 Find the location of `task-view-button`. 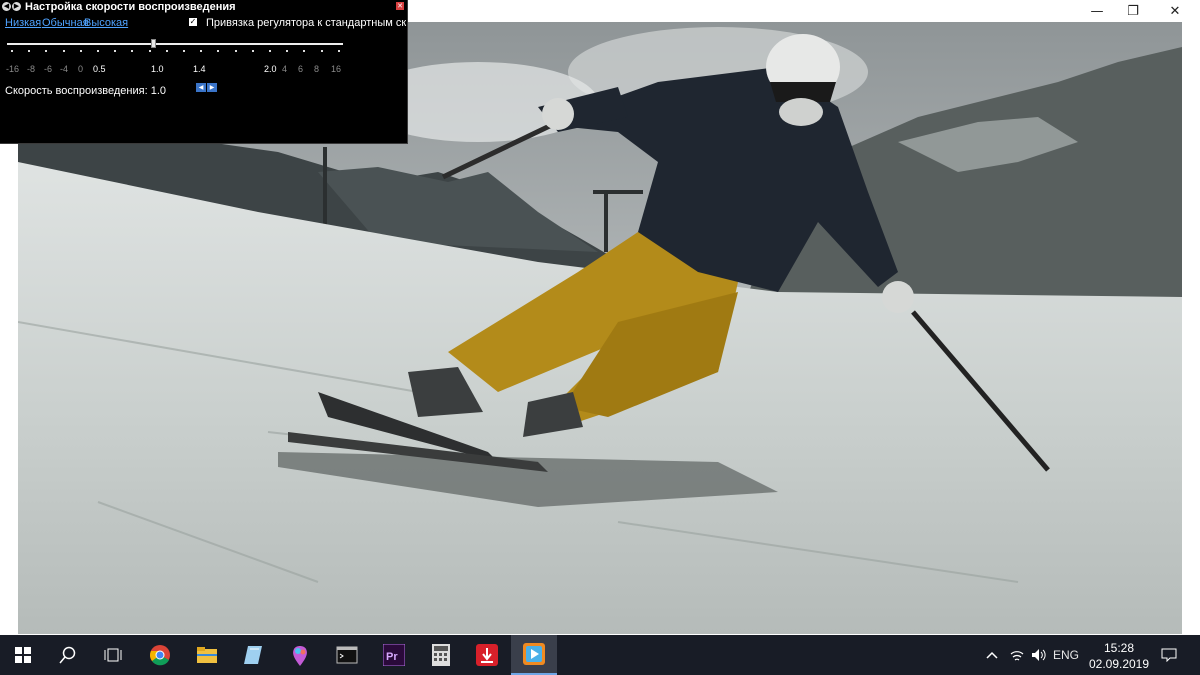

task-view-button is located at coordinates (113, 655).